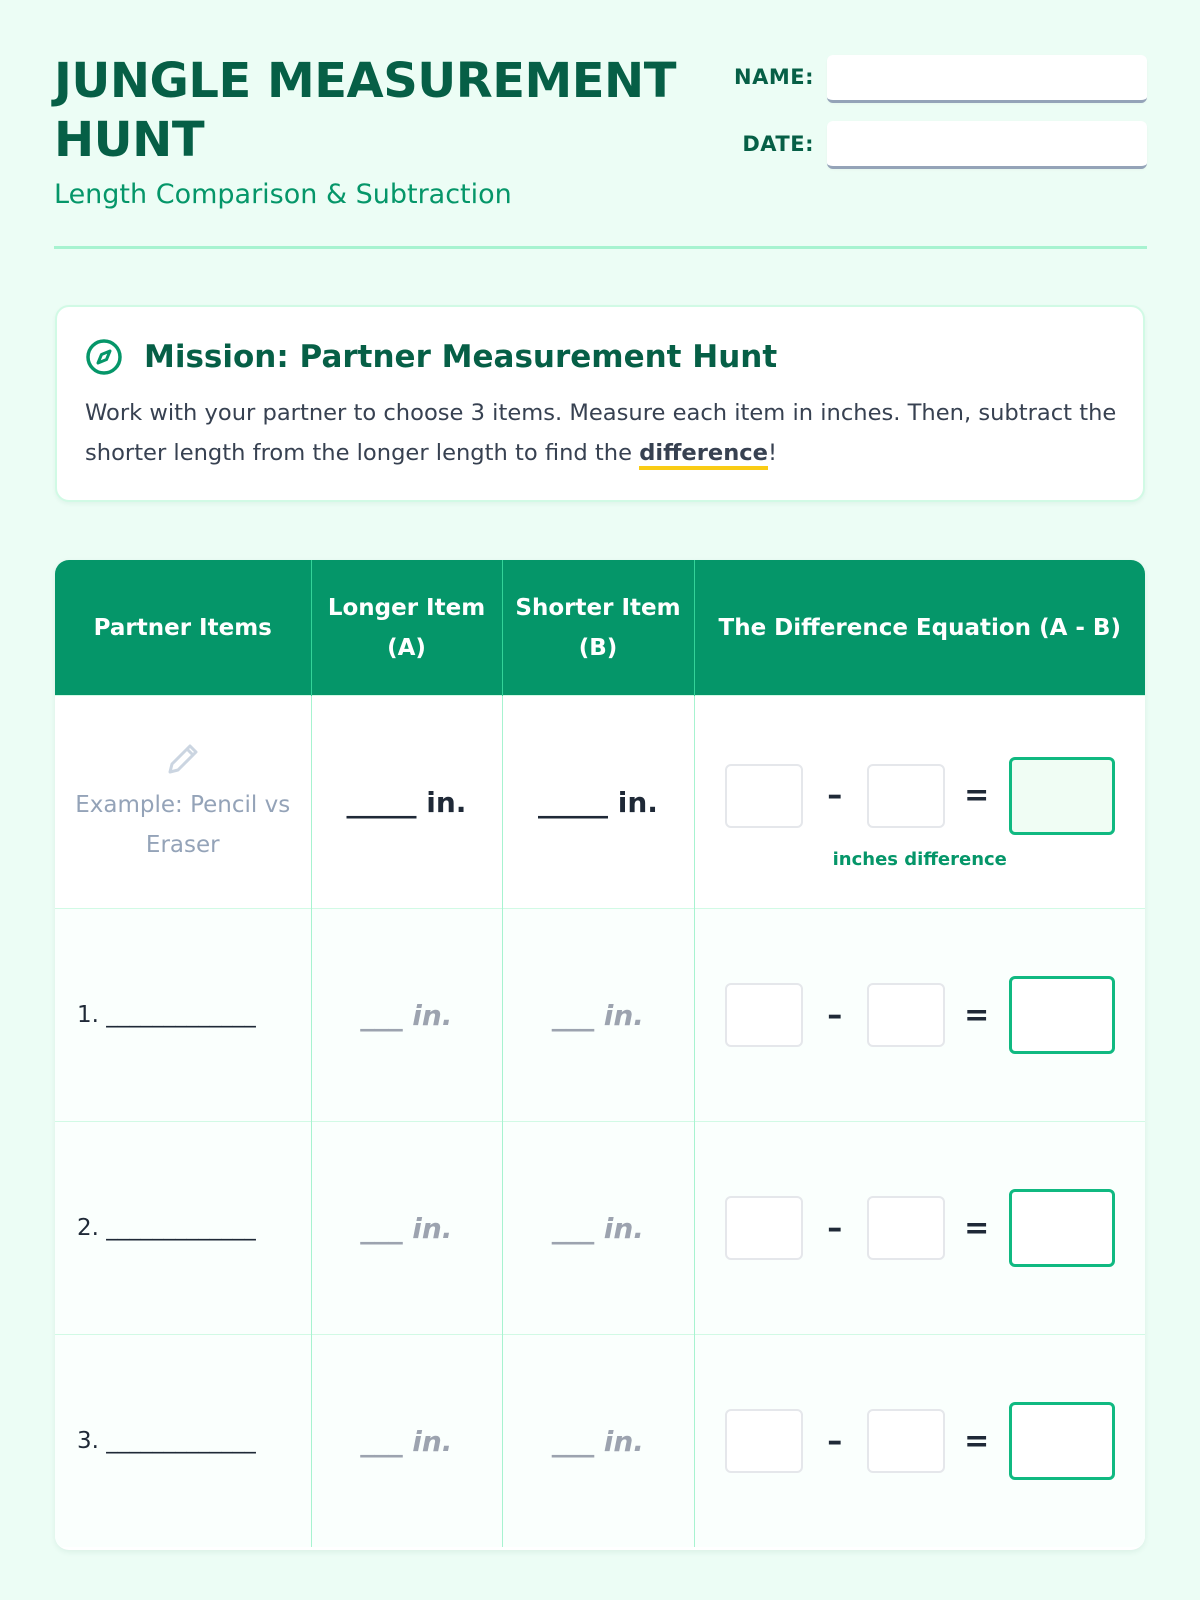 The height and width of the screenshot is (1600, 1200). I want to click on item-name-cell: 3. _____________, so click(183, 1440).